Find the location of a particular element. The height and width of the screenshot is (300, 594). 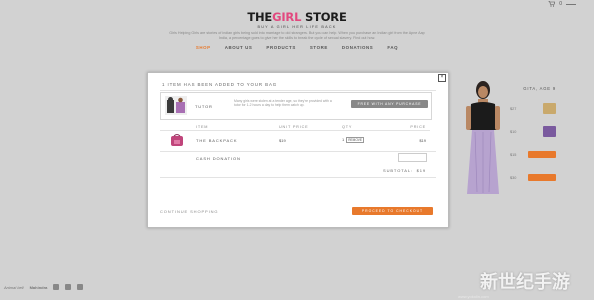

remove-button: REMOVE is located at coordinates (355, 140).